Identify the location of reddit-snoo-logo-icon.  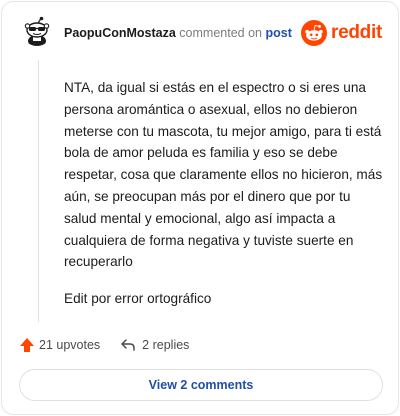
(314, 33).